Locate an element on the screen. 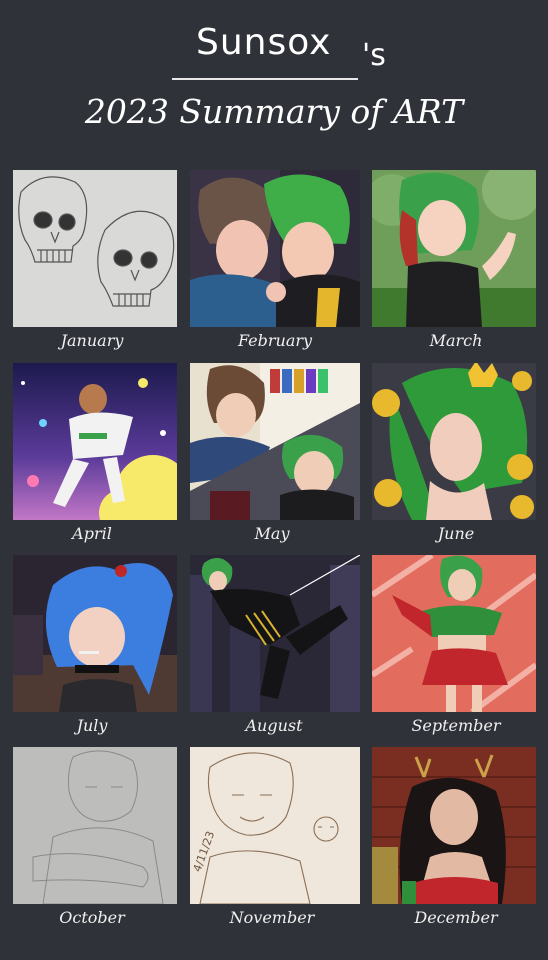 The width and height of the screenshot is (548, 960). month-label-february: February is located at coordinates (275, 340).